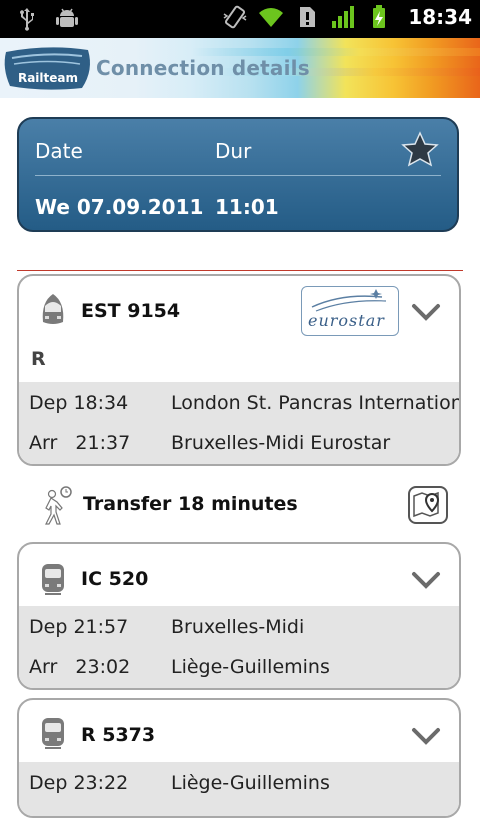 This screenshot has width=480, height=818. I want to click on map-pin-icon, so click(426, 504).